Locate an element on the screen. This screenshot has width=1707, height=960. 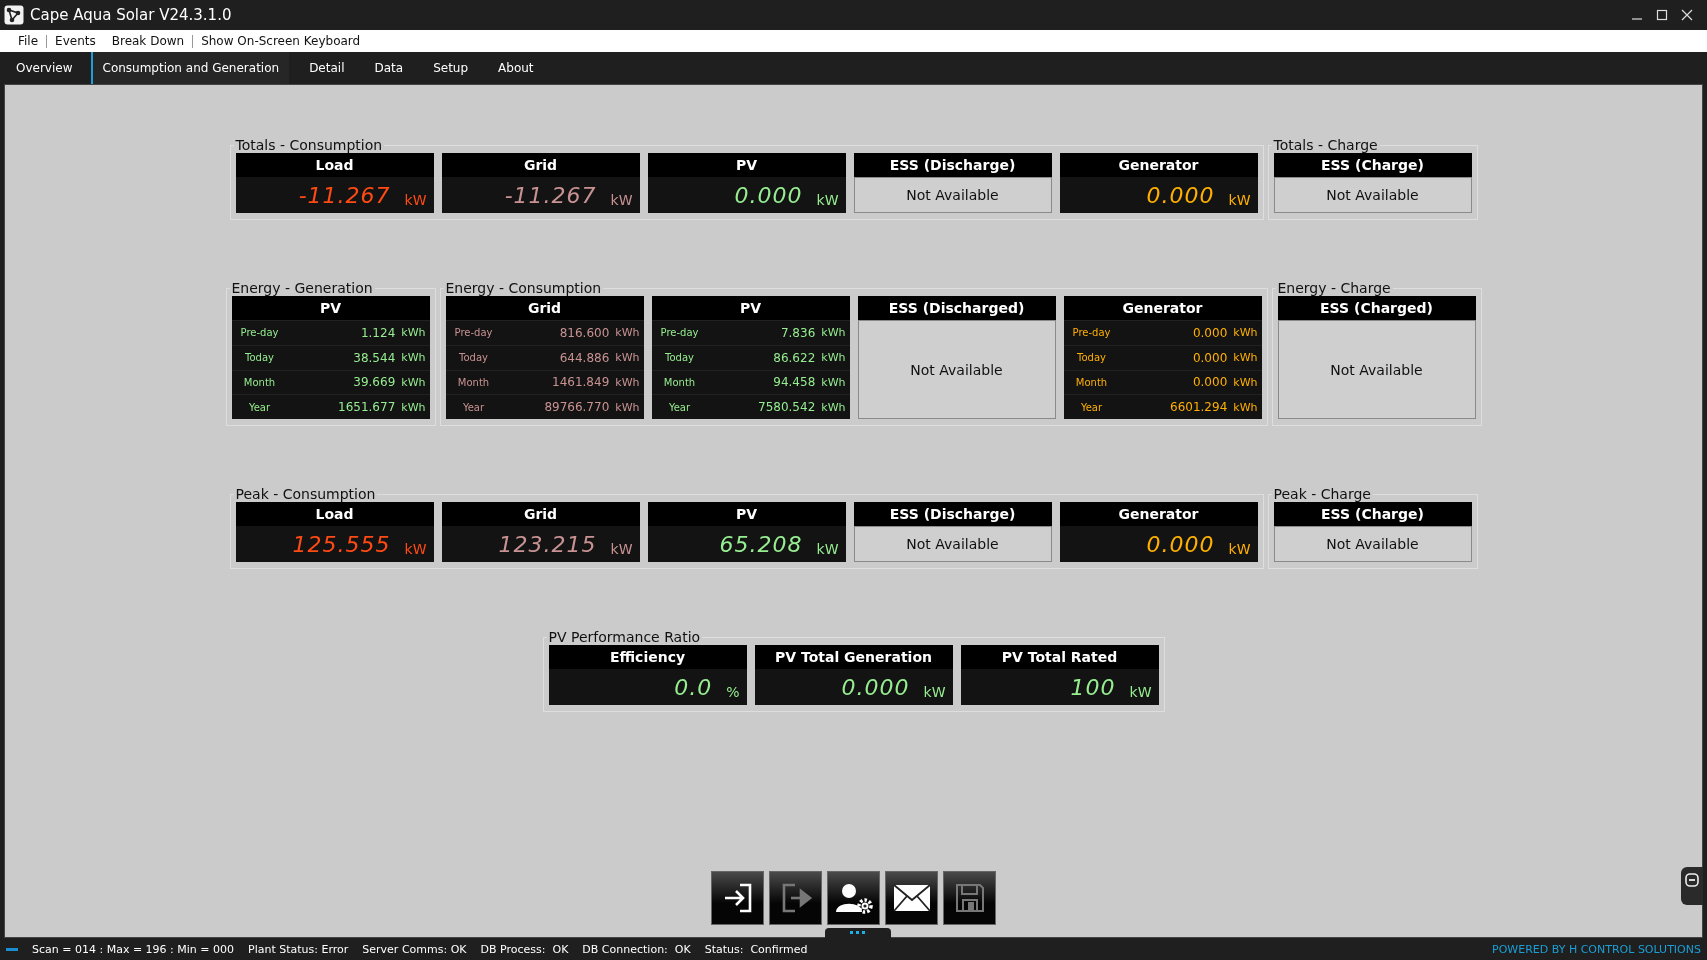
energy-value: 86.622 is located at coordinates (794, 357).